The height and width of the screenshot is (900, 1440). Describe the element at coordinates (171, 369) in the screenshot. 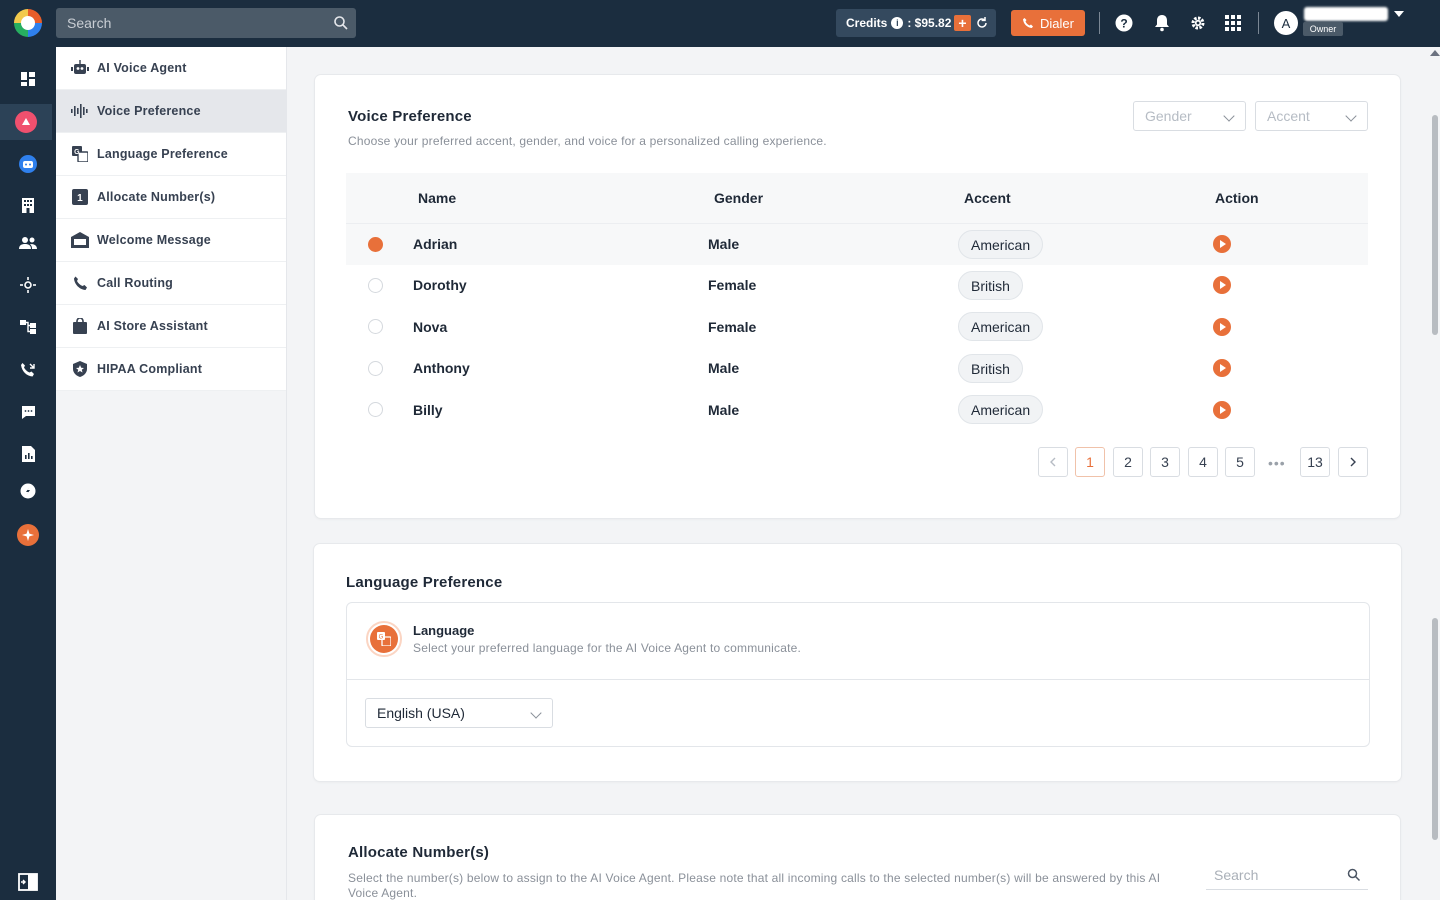

I see `subnav-item-hipaa-compliant: HIPAA Compliant` at that location.